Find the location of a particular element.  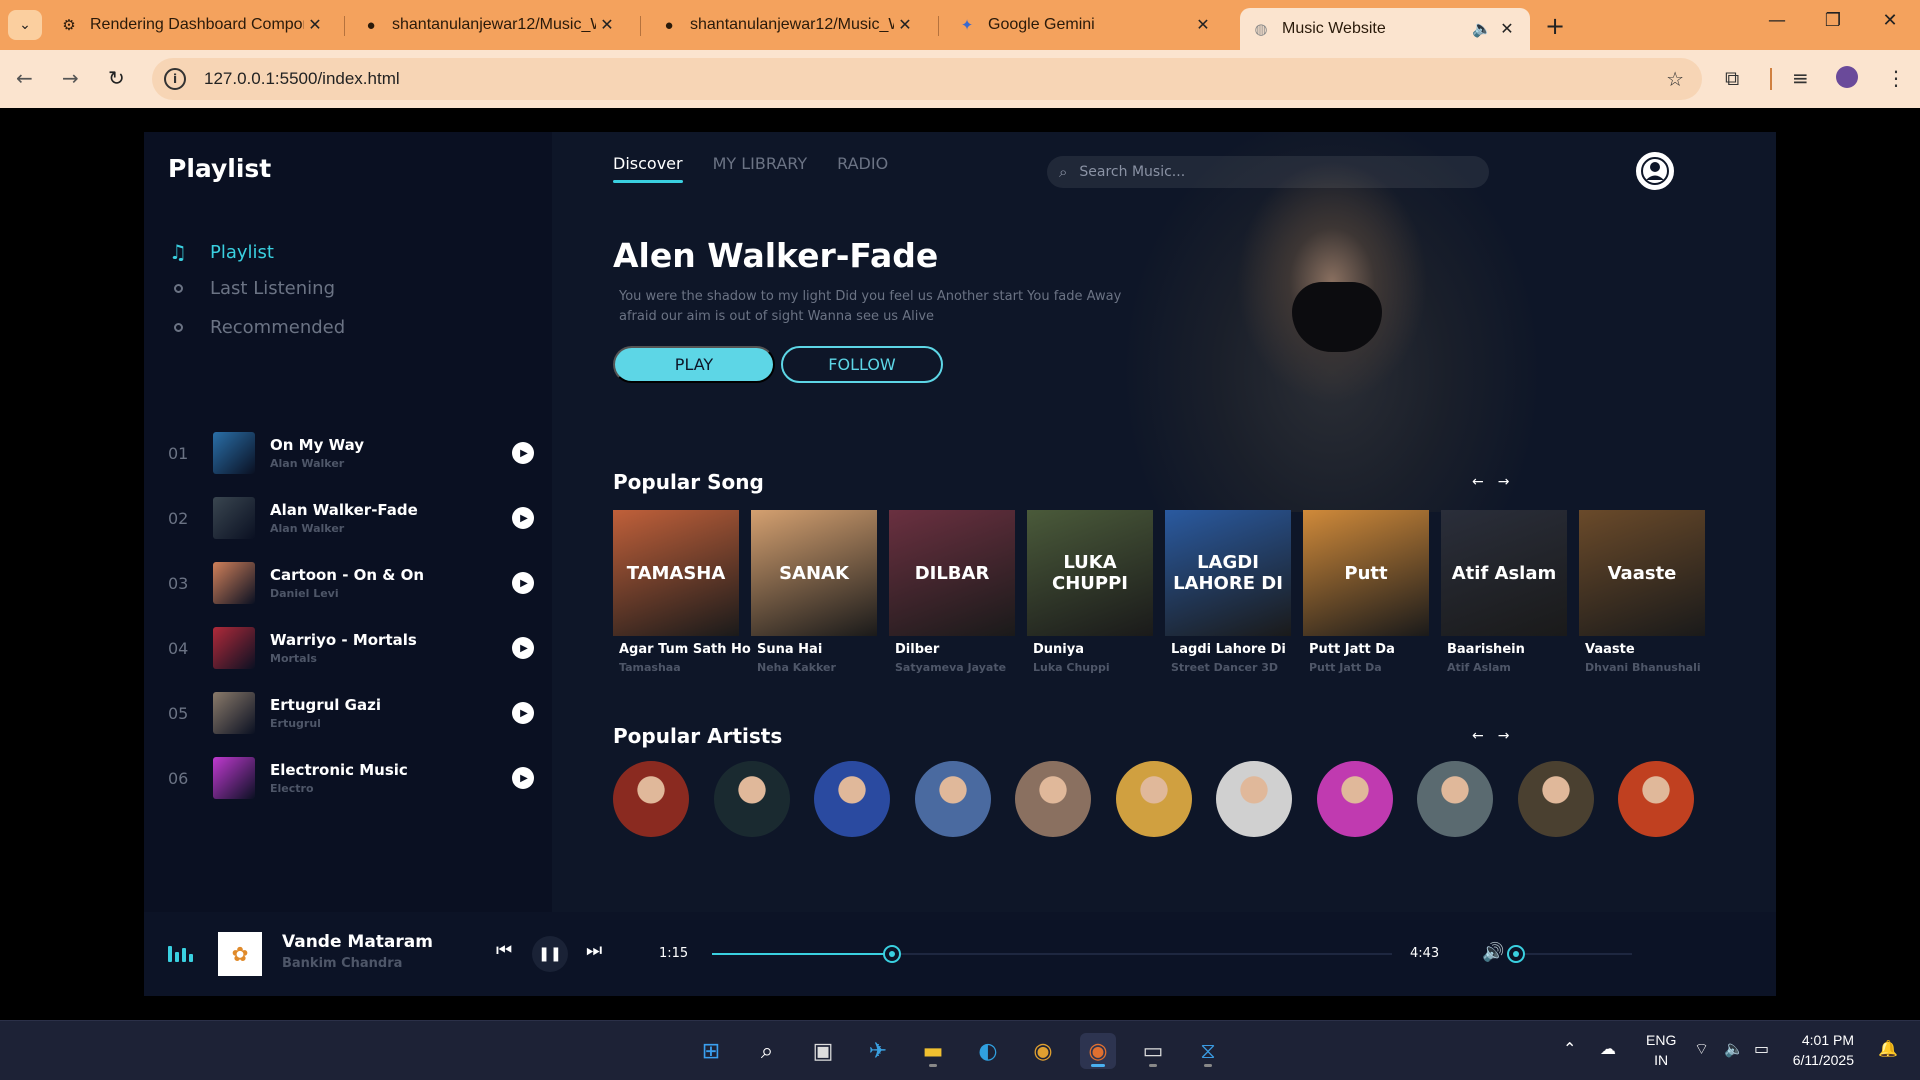

volume-icon: 🔊 is located at coordinates (1493, 952).